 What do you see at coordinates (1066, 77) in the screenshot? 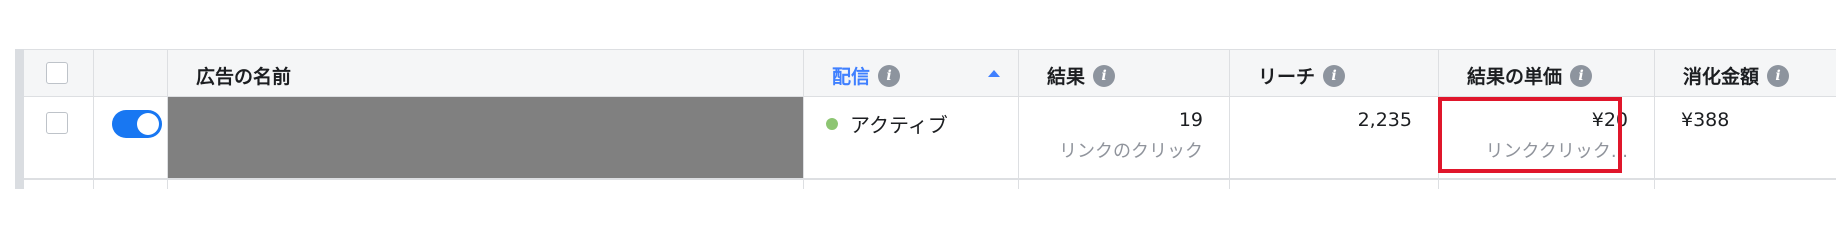
I see `column-label-results: 結果` at bounding box center [1066, 77].